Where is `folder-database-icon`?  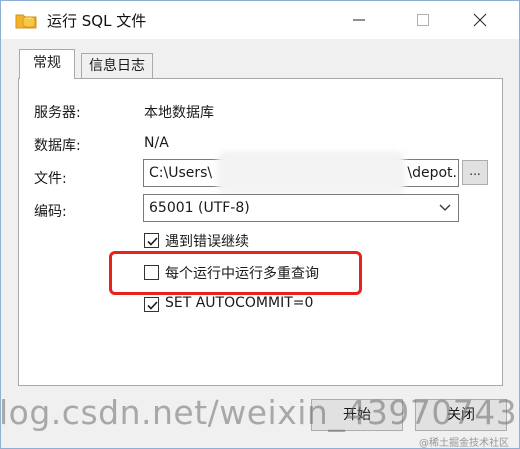
folder-database-icon is located at coordinates (26, 21).